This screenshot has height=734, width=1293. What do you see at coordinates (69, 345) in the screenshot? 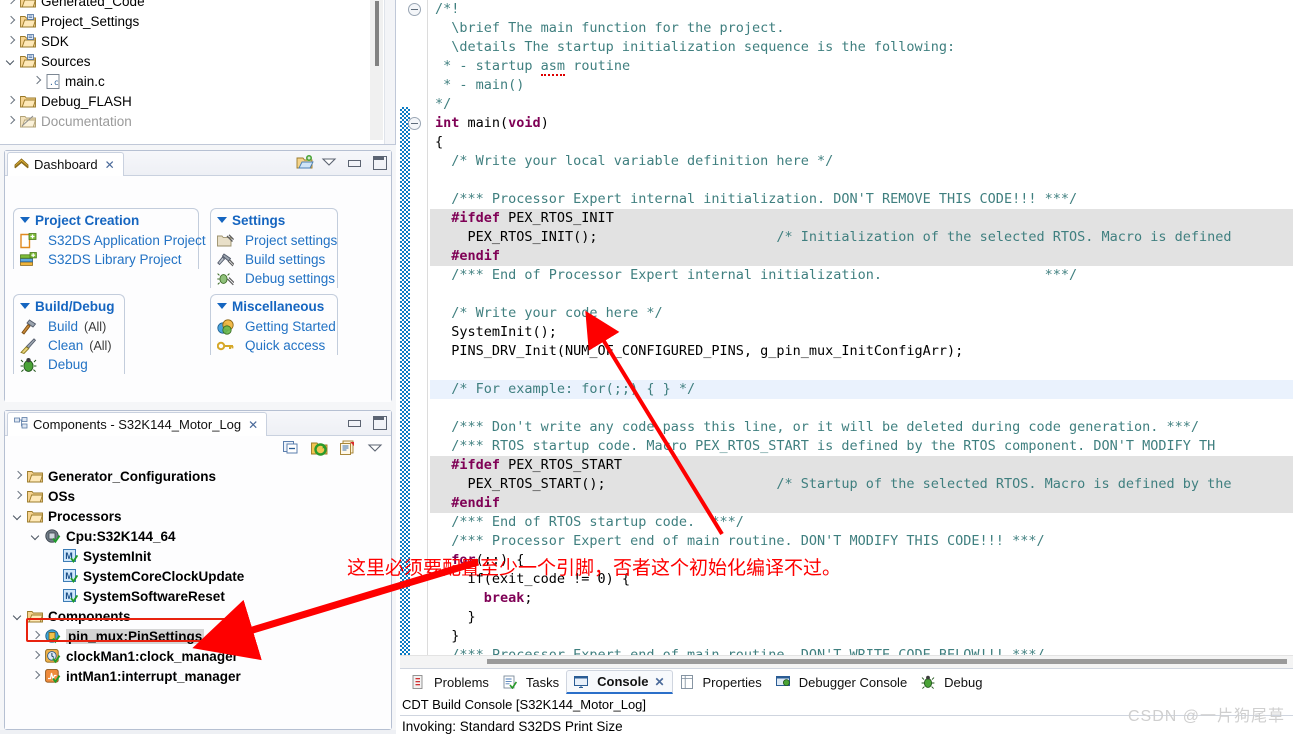
I see `dashboard-item-clean: Clean (All)` at bounding box center [69, 345].